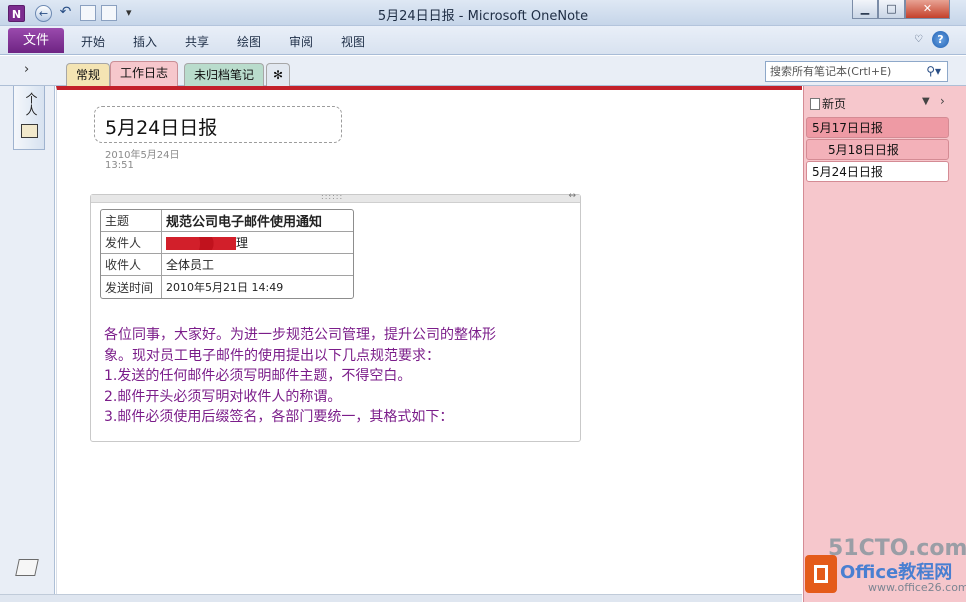 The height and width of the screenshot is (602, 966). What do you see at coordinates (917, 587) in the screenshot?
I see `watermark-url: www.office26.com` at bounding box center [917, 587].